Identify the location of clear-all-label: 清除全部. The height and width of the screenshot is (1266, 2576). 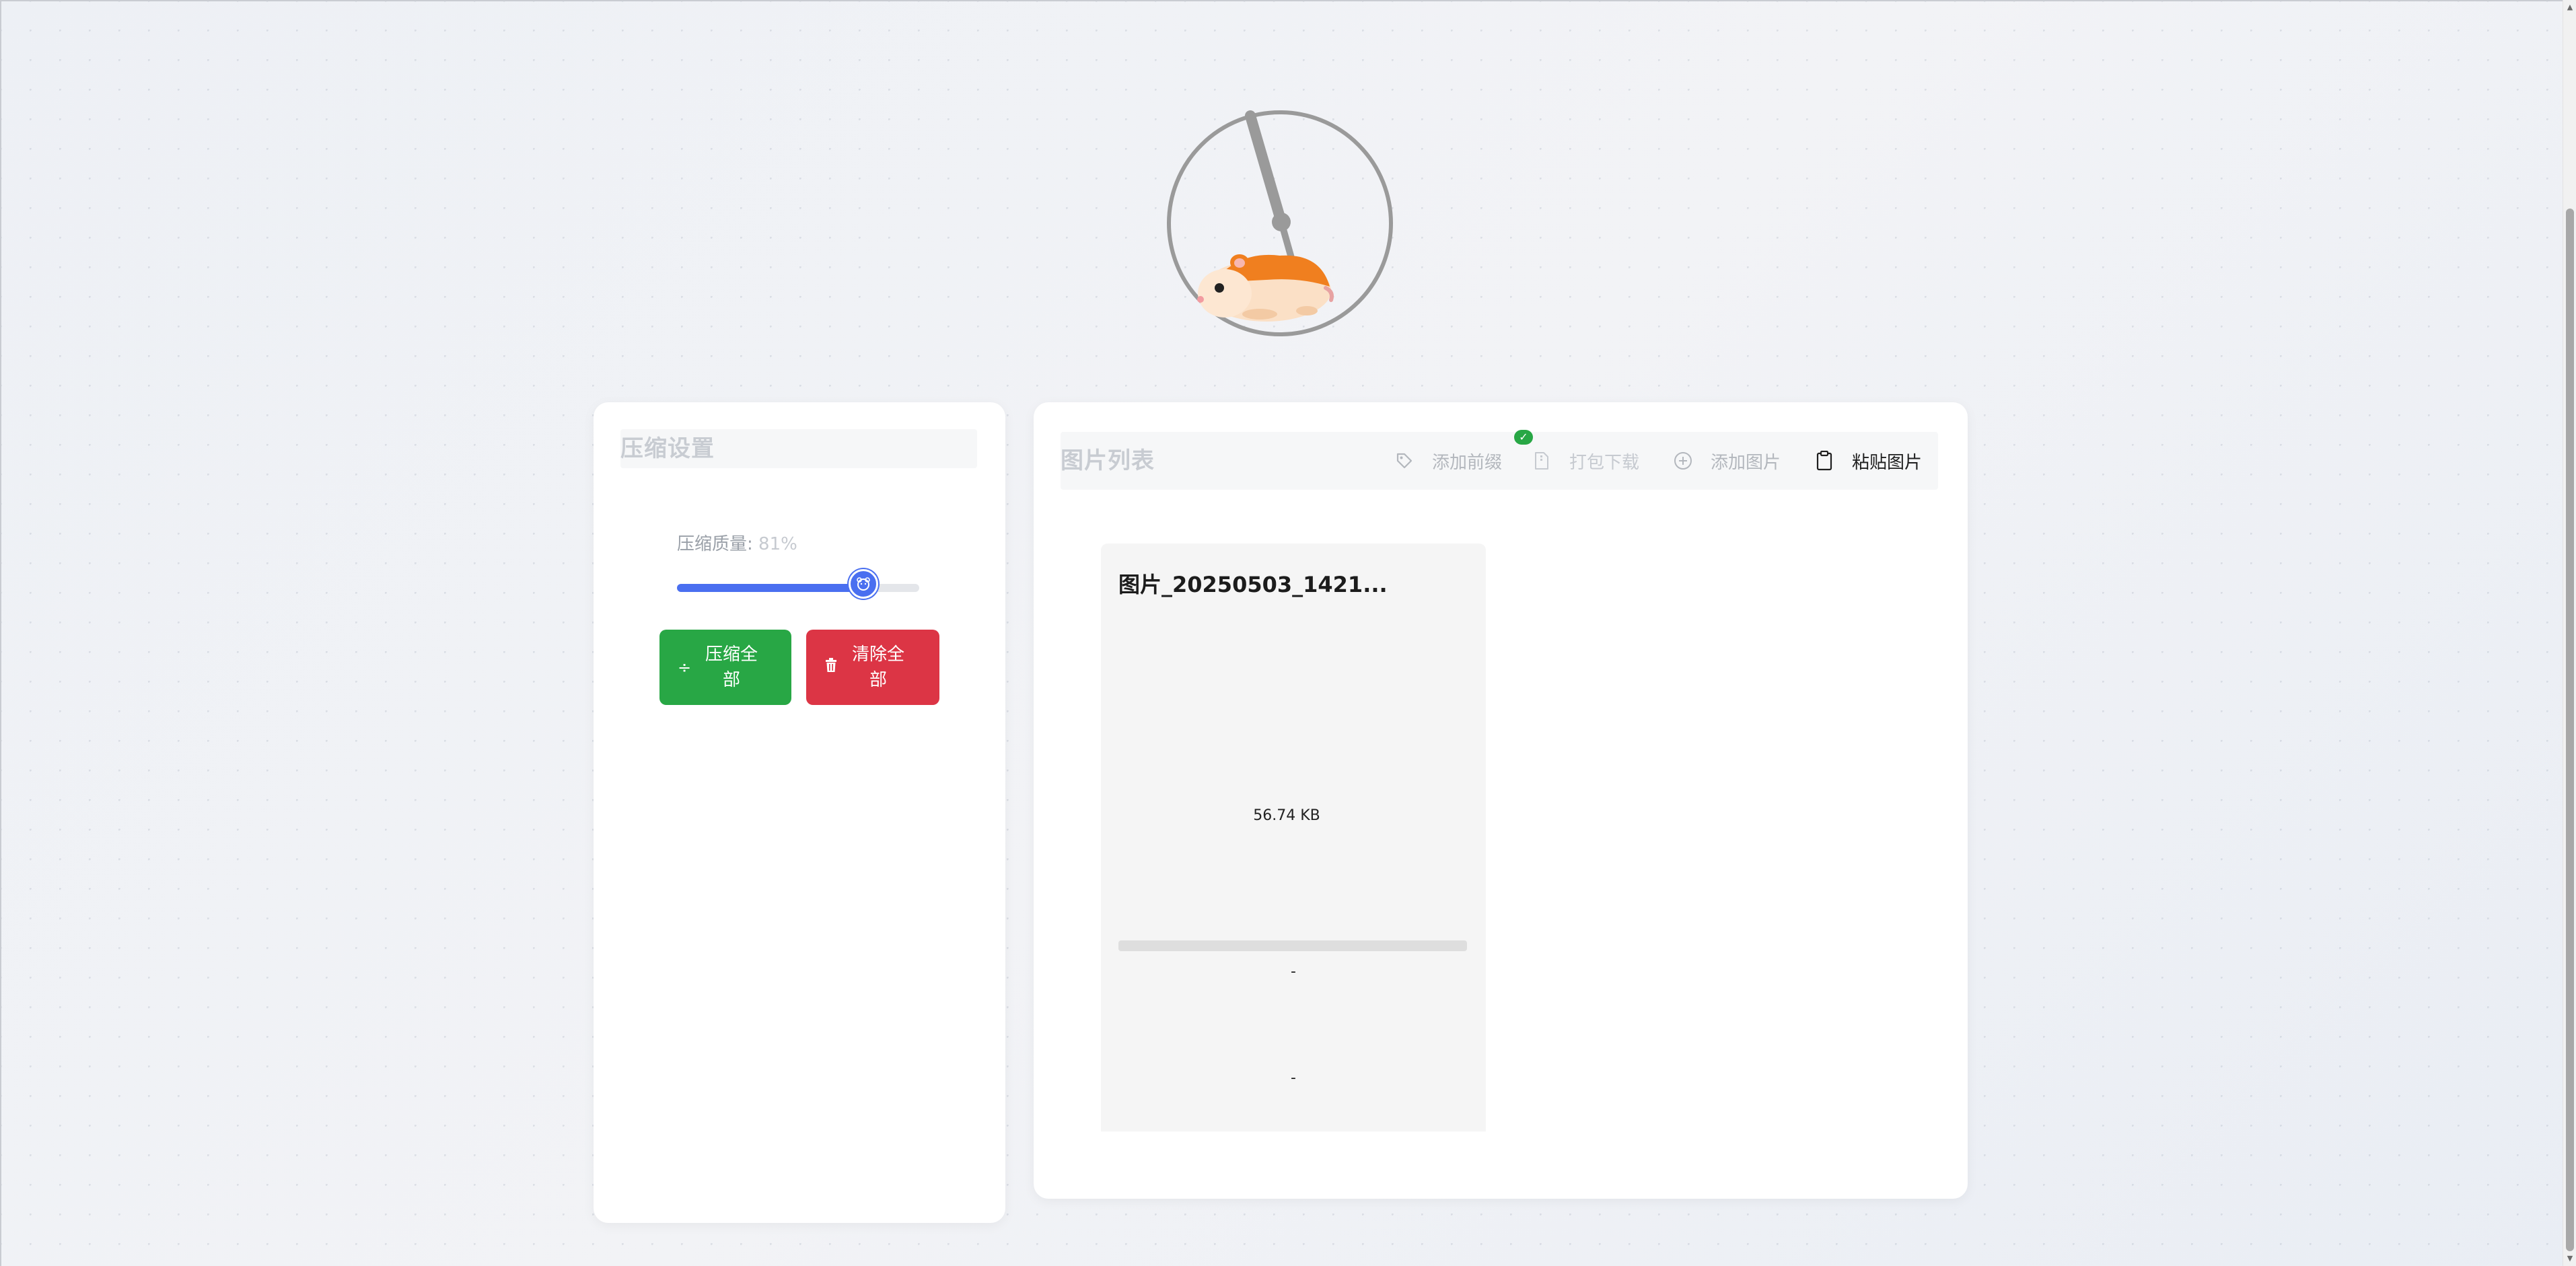
(877, 667).